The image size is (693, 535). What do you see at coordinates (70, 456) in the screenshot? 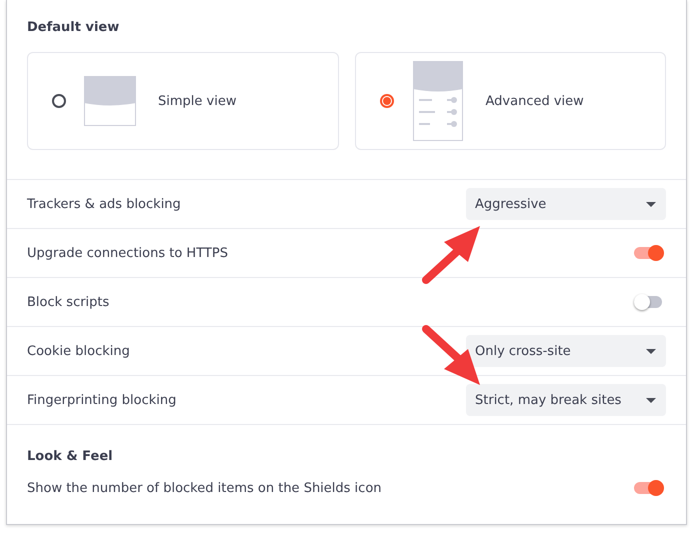
I see `section-heading: Look & Feel` at bounding box center [70, 456].